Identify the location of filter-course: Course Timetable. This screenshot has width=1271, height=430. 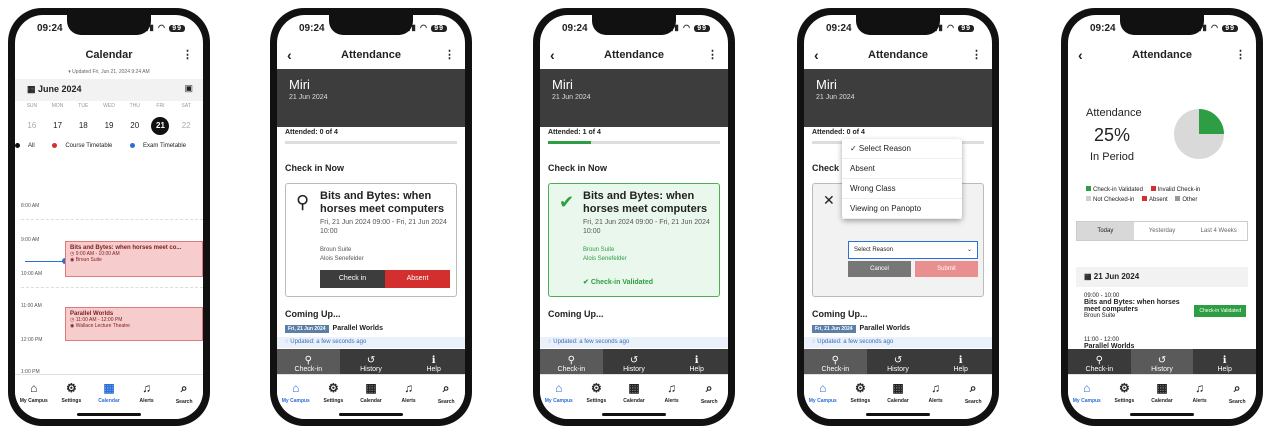
(86, 146).